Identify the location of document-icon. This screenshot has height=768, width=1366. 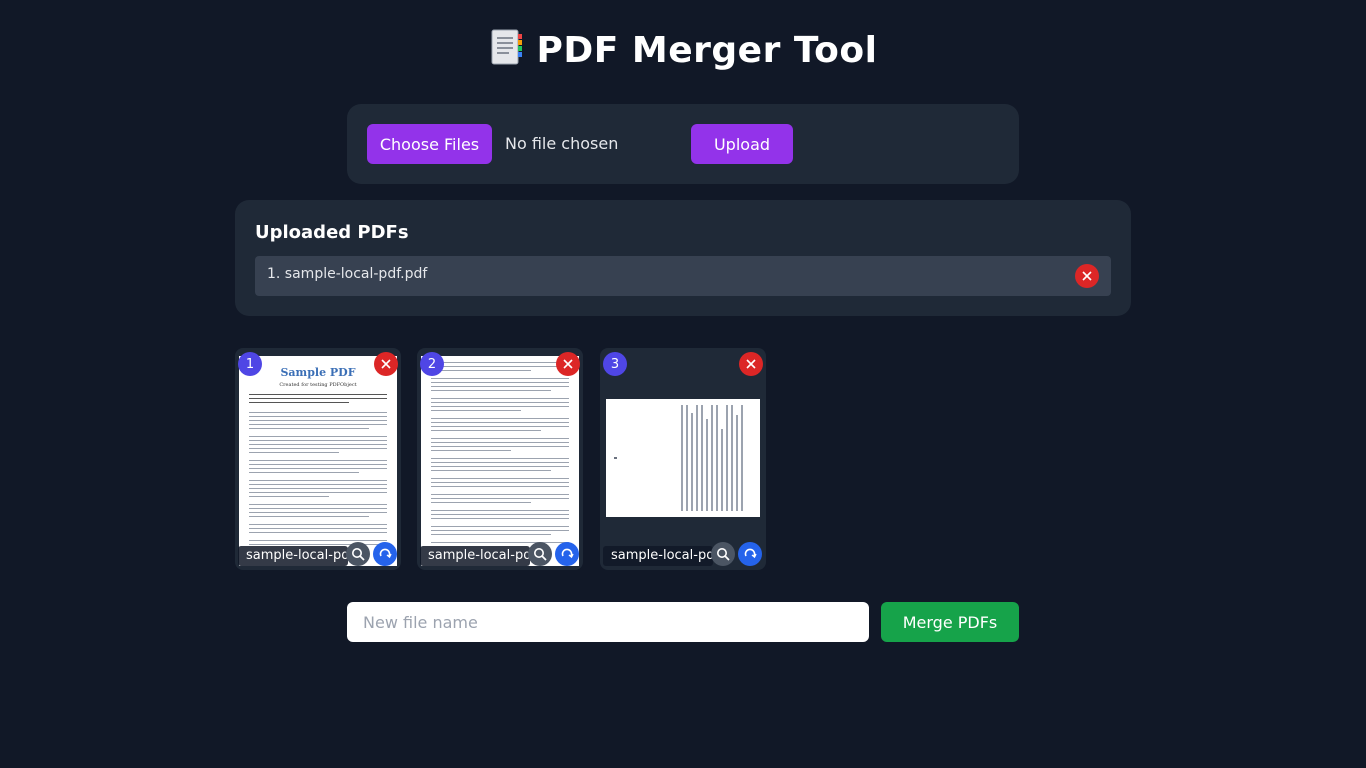
(506, 48).